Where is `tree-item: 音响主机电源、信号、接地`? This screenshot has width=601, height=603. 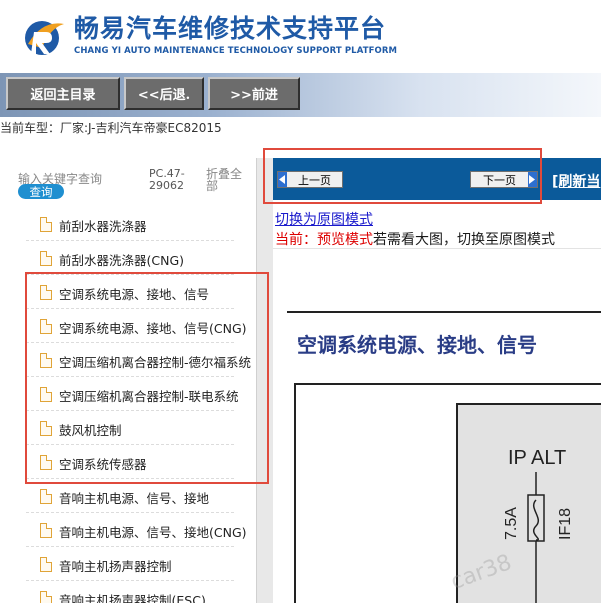 tree-item: 音响主机电源、信号、接地 is located at coordinates (128, 496).